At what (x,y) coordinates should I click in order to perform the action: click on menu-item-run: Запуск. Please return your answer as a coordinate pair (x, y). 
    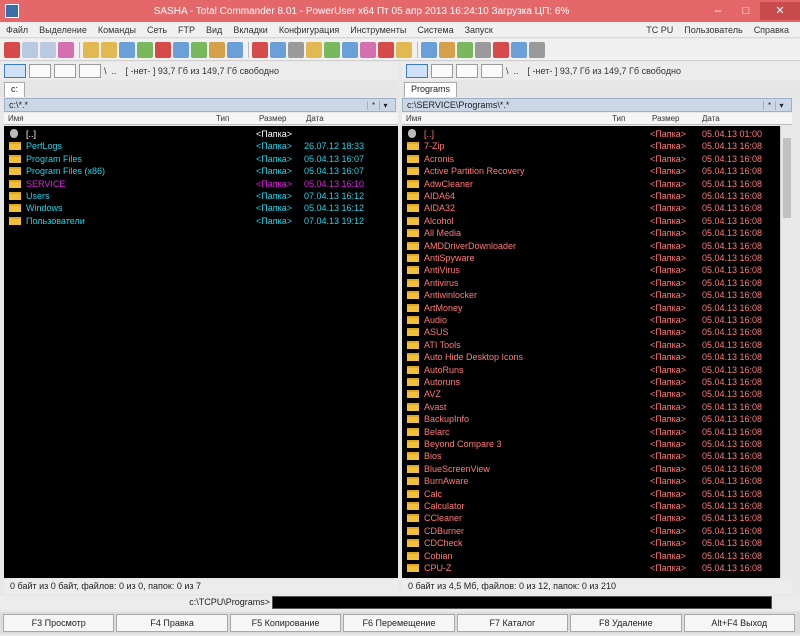
    Looking at the image, I should click on (479, 30).